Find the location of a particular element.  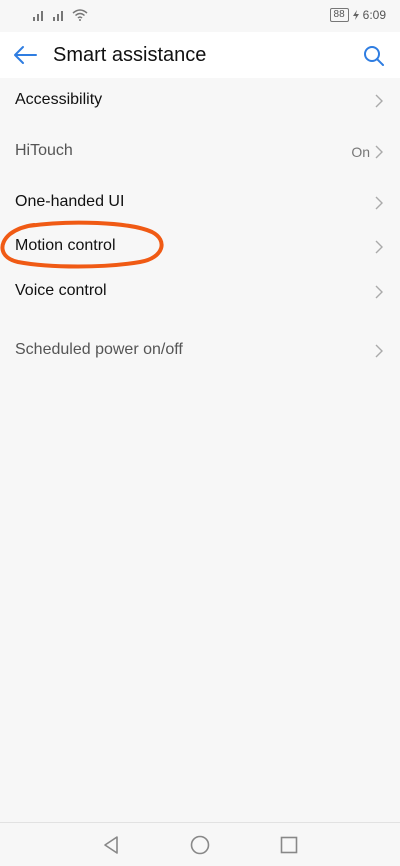

search-icon is located at coordinates (374, 56).